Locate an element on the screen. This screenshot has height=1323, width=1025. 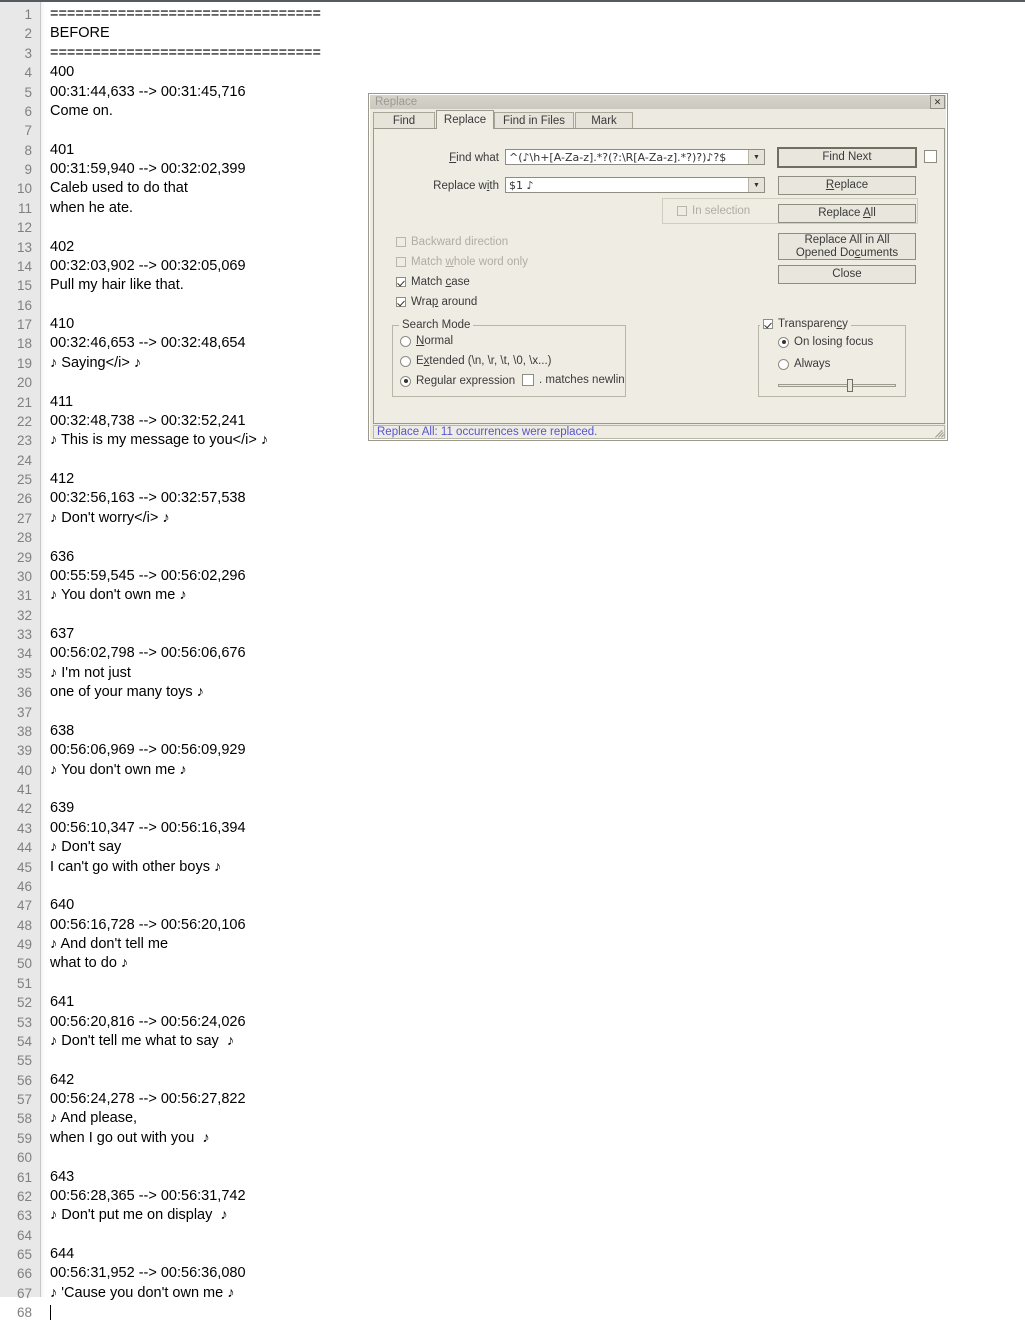
transparency-checkbox is located at coordinates (768, 324).